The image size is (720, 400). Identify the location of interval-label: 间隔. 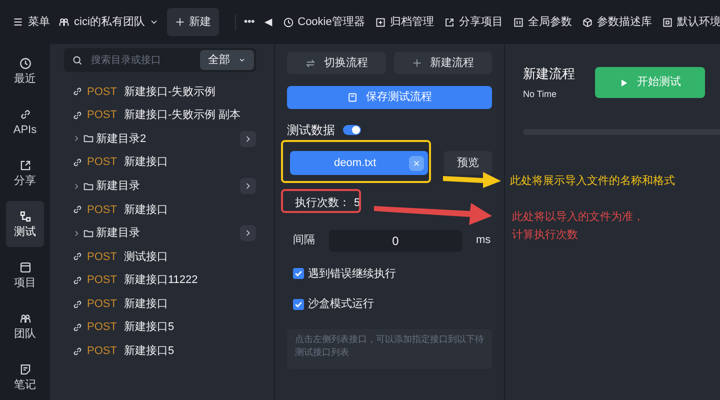
(304, 240).